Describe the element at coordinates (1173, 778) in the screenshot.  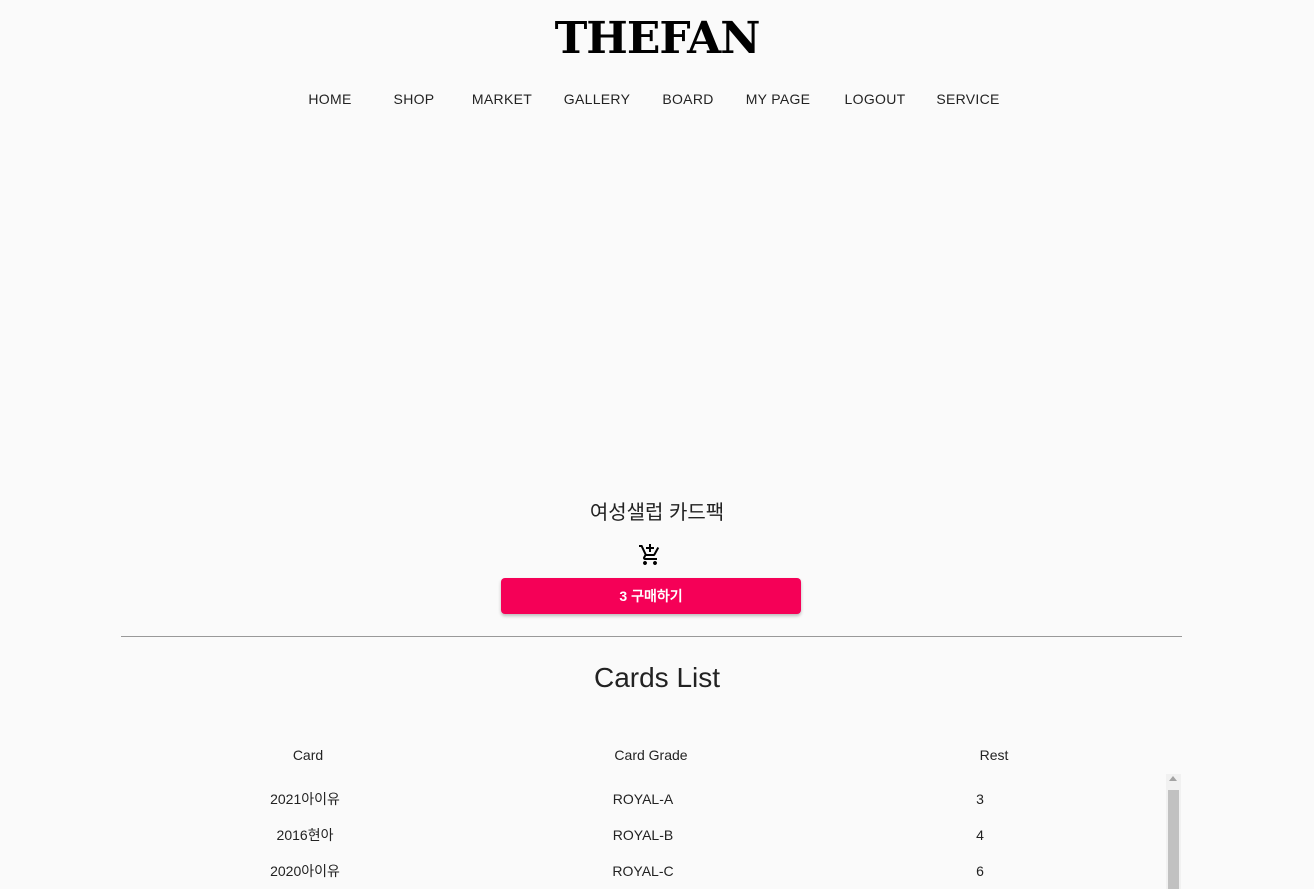
I see `scroll-up-arrow-icon` at that location.